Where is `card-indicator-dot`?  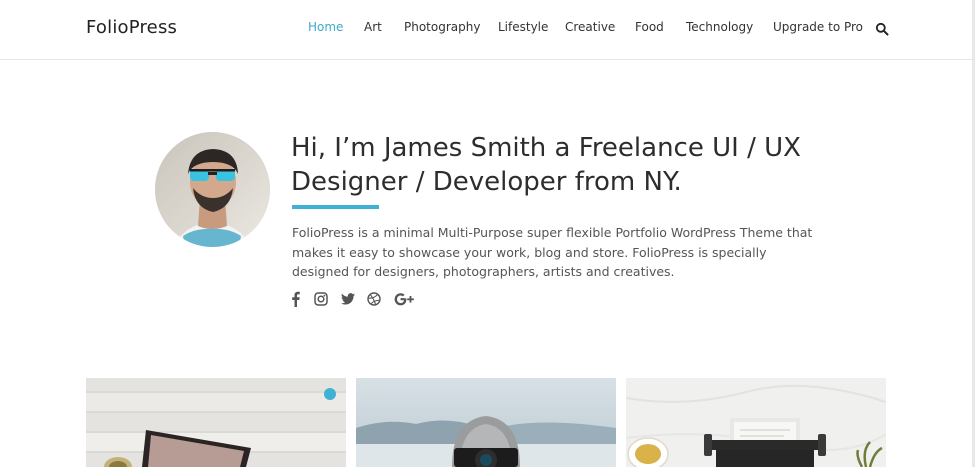 card-indicator-dot is located at coordinates (330, 394).